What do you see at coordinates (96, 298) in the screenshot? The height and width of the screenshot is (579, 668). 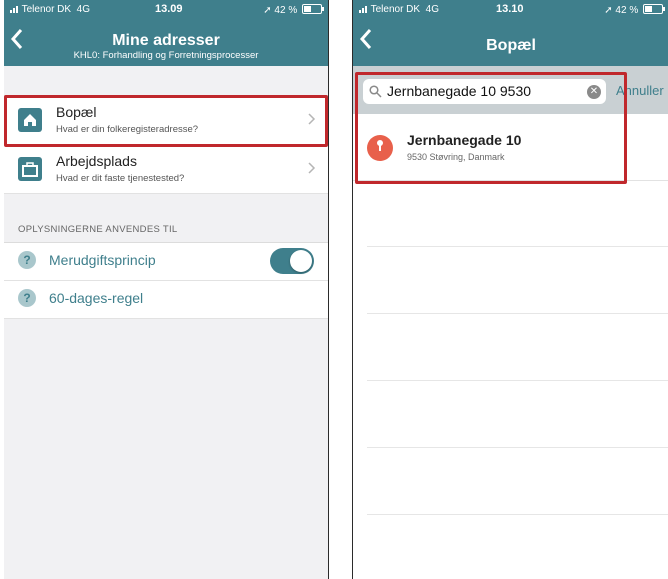 I see `info-item-label: 60-dages-regel` at bounding box center [96, 298].